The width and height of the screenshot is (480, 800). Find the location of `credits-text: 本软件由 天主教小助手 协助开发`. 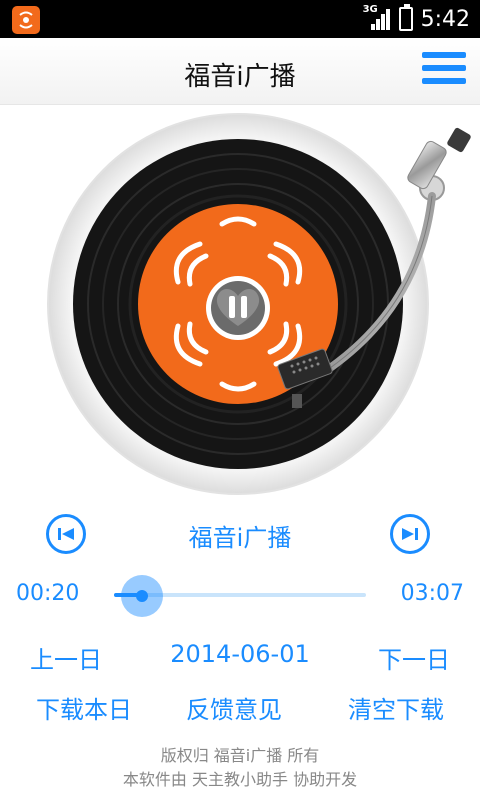

credits-text: 本软件由 天主教小助手 协助开发 is located at coordinates (240, 779).